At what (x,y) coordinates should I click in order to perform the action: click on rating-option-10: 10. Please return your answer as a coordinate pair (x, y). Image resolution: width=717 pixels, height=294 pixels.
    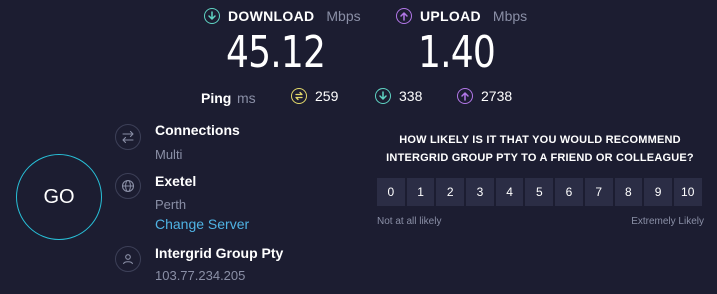
    Looking at the image, I should click on (687, 192).